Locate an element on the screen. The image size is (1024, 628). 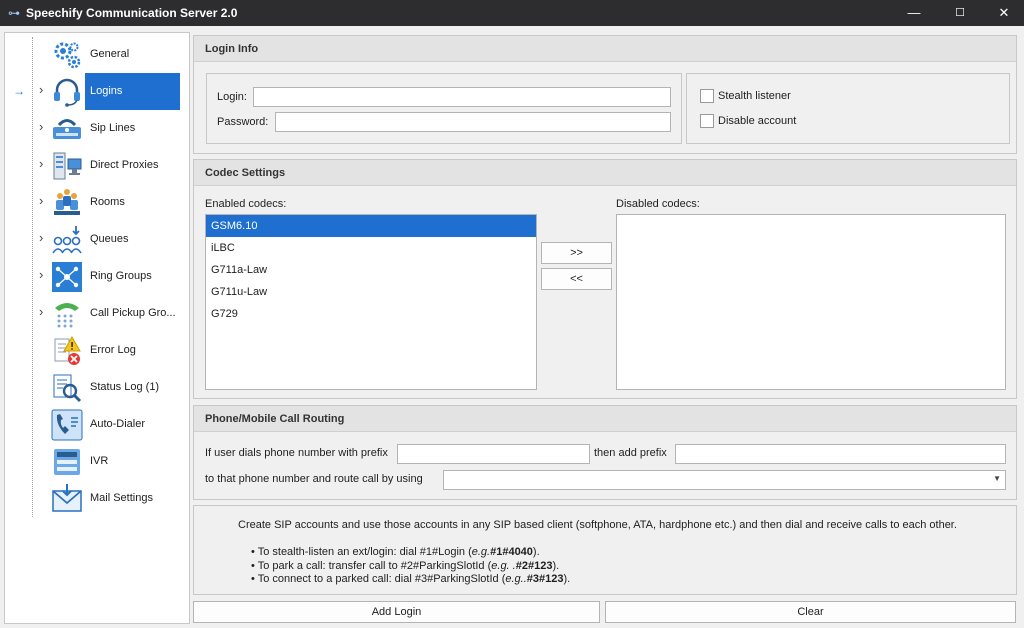
add-prefix-input is located at coordinates (840, 454).